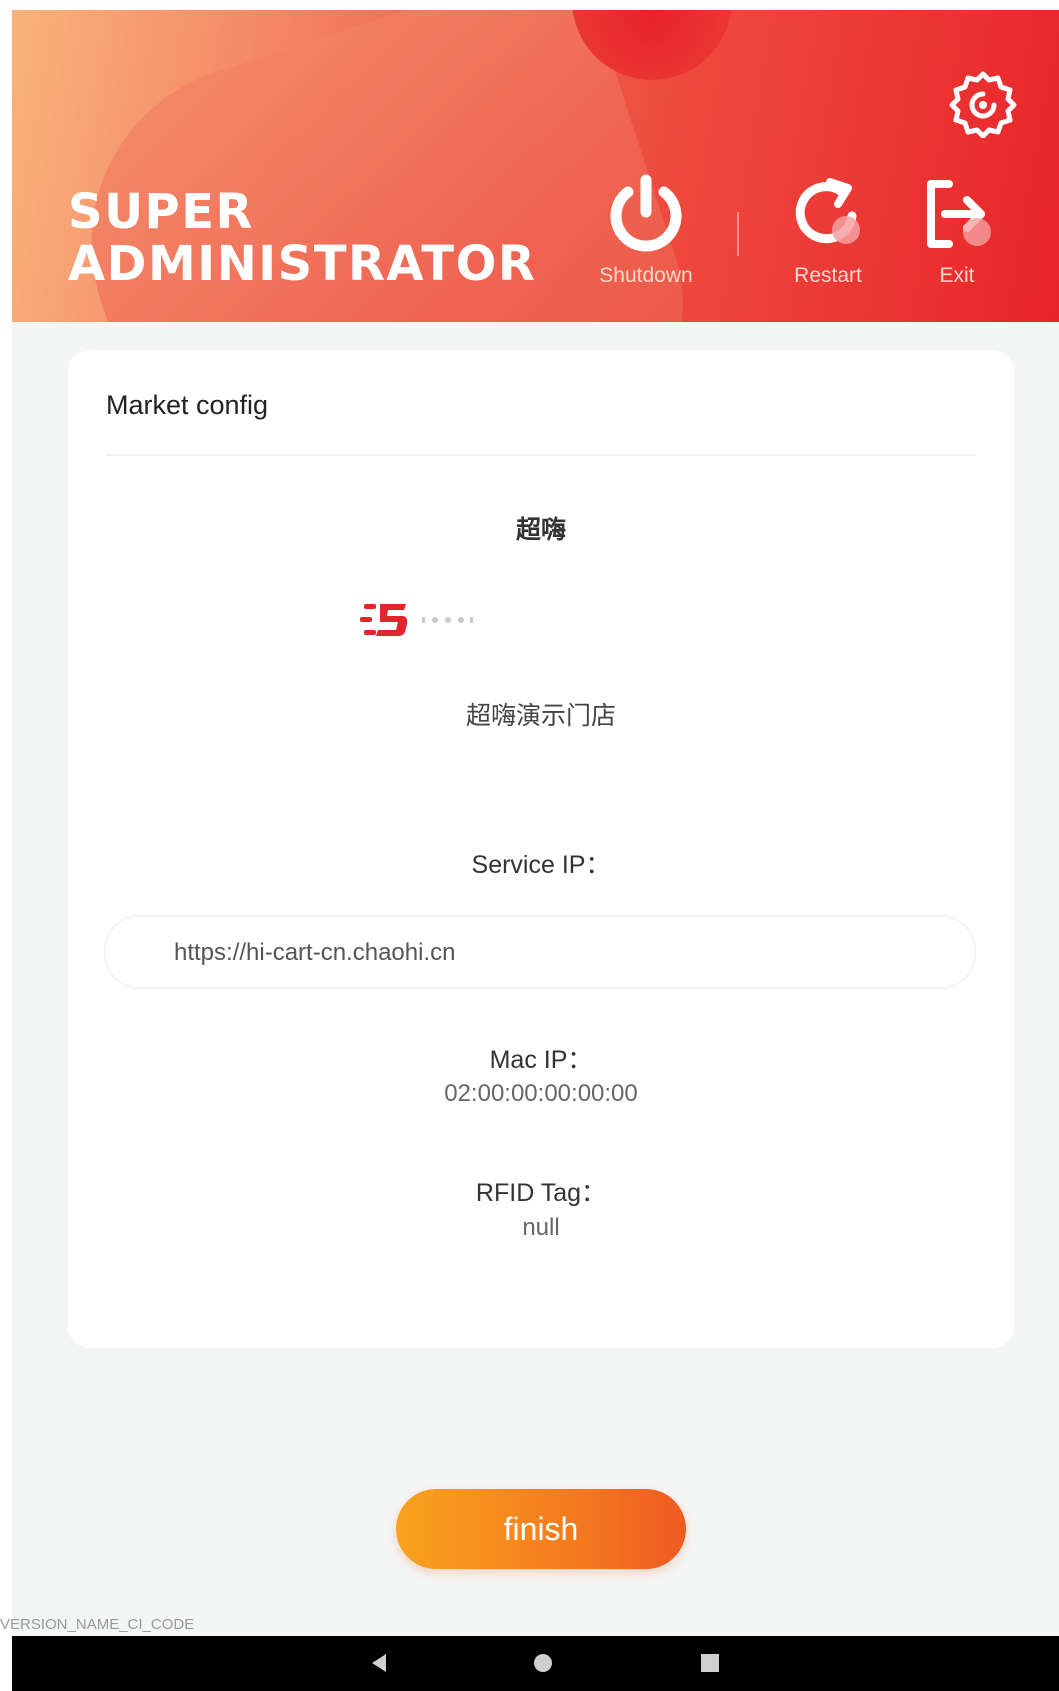 This screenshot has width=1059, height=1691. I want to click on finish-button: finish, so click(541, 1529).